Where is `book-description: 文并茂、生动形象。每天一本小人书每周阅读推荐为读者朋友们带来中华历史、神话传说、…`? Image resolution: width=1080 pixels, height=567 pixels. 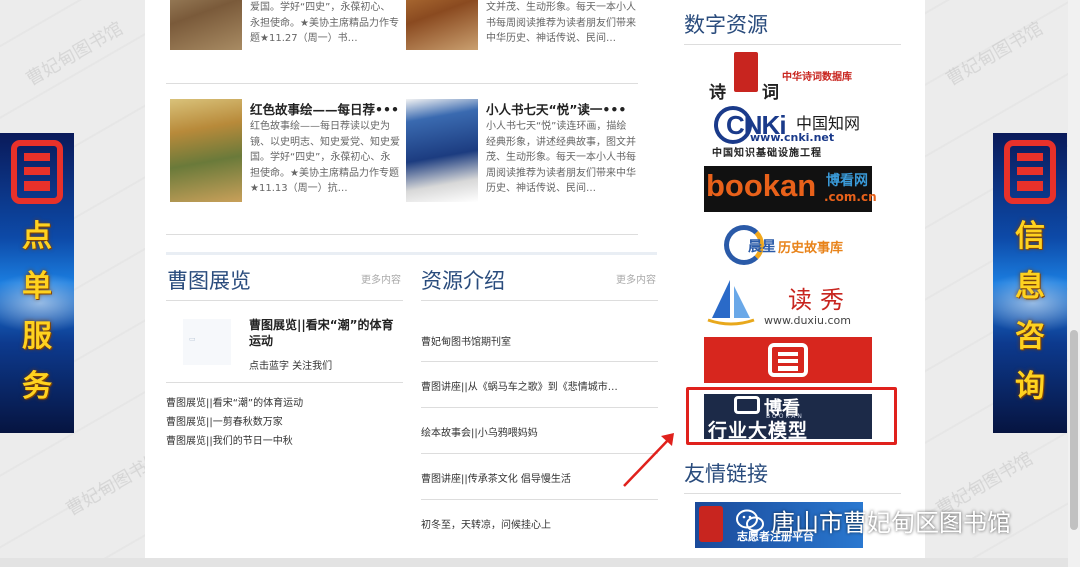
book-description: 文并茂、生动形象。每天一本小人书每周阅读推荐为读者朋友们带来中华历史、神话传说、… is located at coordinates (561, 23).